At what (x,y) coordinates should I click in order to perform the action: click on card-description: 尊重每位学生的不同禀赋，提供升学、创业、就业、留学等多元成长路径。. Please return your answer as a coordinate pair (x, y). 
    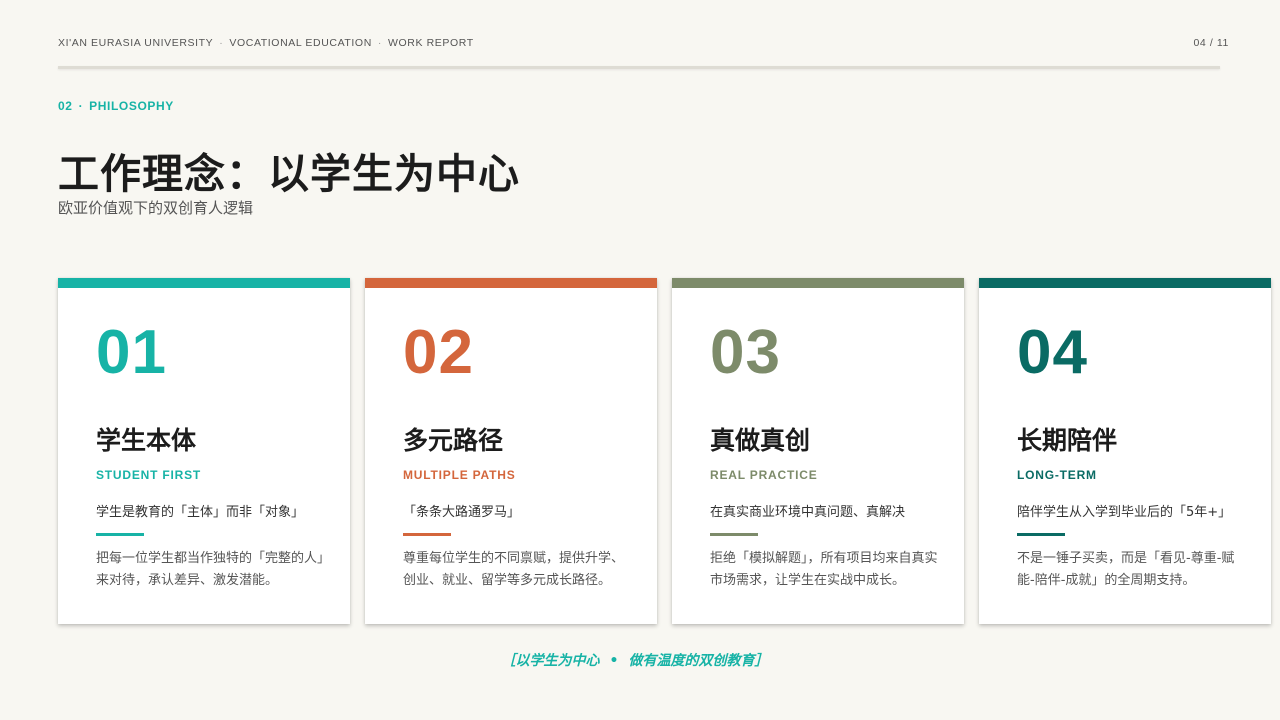
    Looking at the image, I should click on (514, 569).